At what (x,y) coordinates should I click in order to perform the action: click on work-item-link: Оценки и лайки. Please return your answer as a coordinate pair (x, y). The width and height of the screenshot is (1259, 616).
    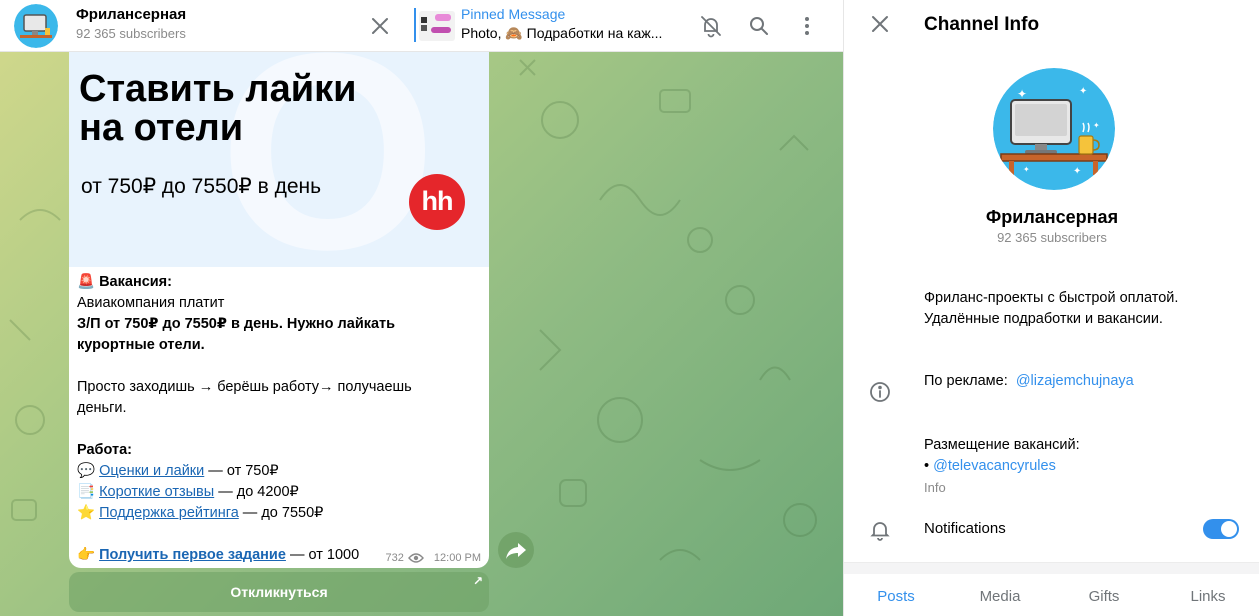
    Looking at the image, I should click on (151, 471).